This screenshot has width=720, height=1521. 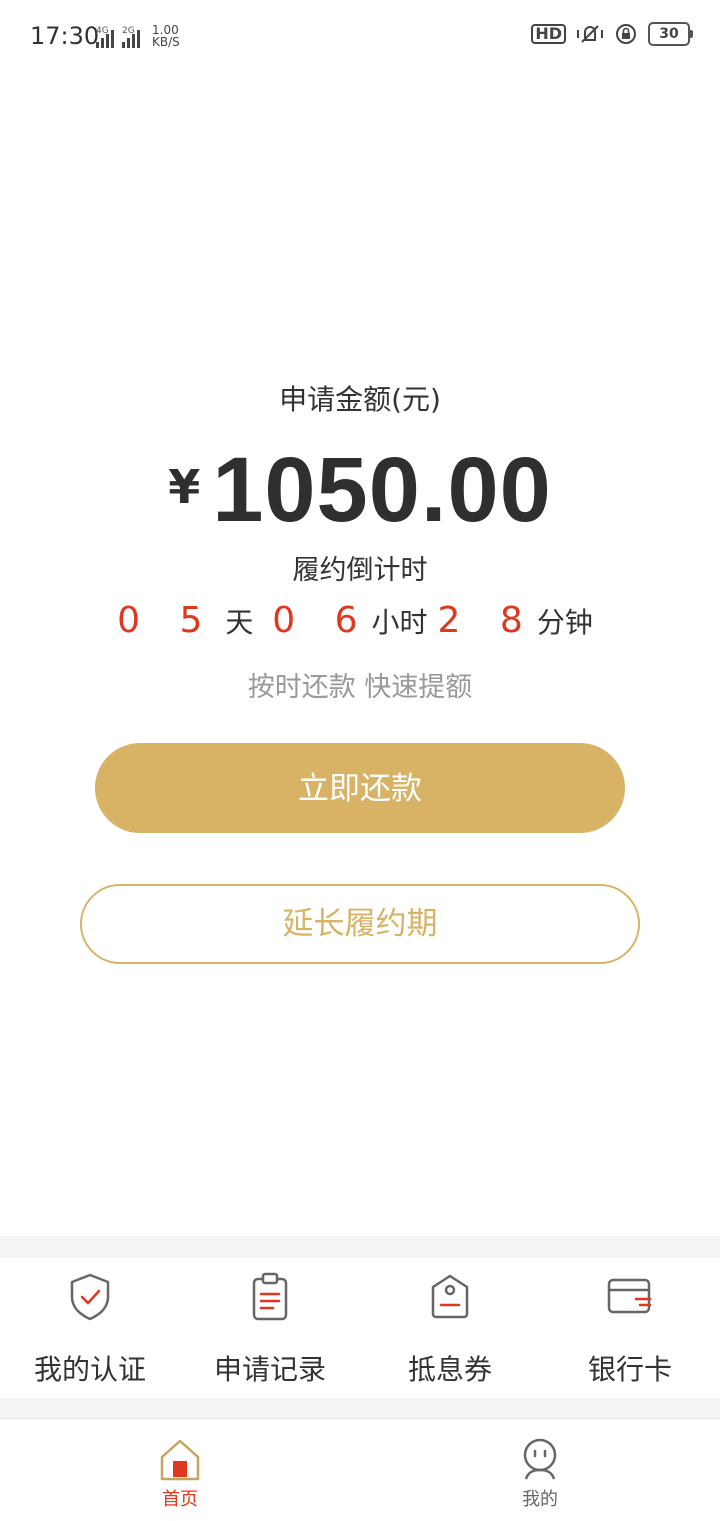 I want to click on amount-value: 1050.00, so click(x=382, y=490).